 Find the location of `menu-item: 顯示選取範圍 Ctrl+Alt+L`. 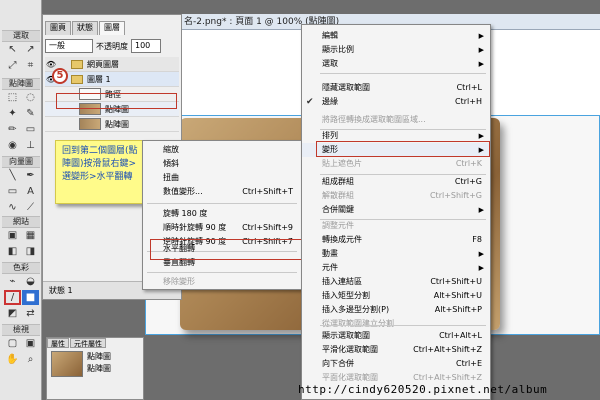

menu-item: 顯示選取範圍 Ctrl+Alt+L is located at coordinates (396, 336).